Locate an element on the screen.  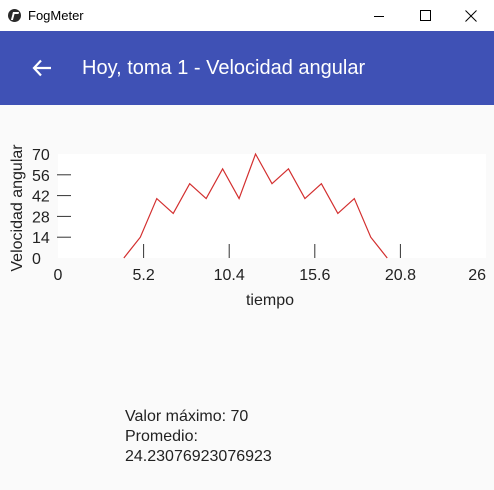
x-tick-label: 20.8 is located at coordinates (400, 275).